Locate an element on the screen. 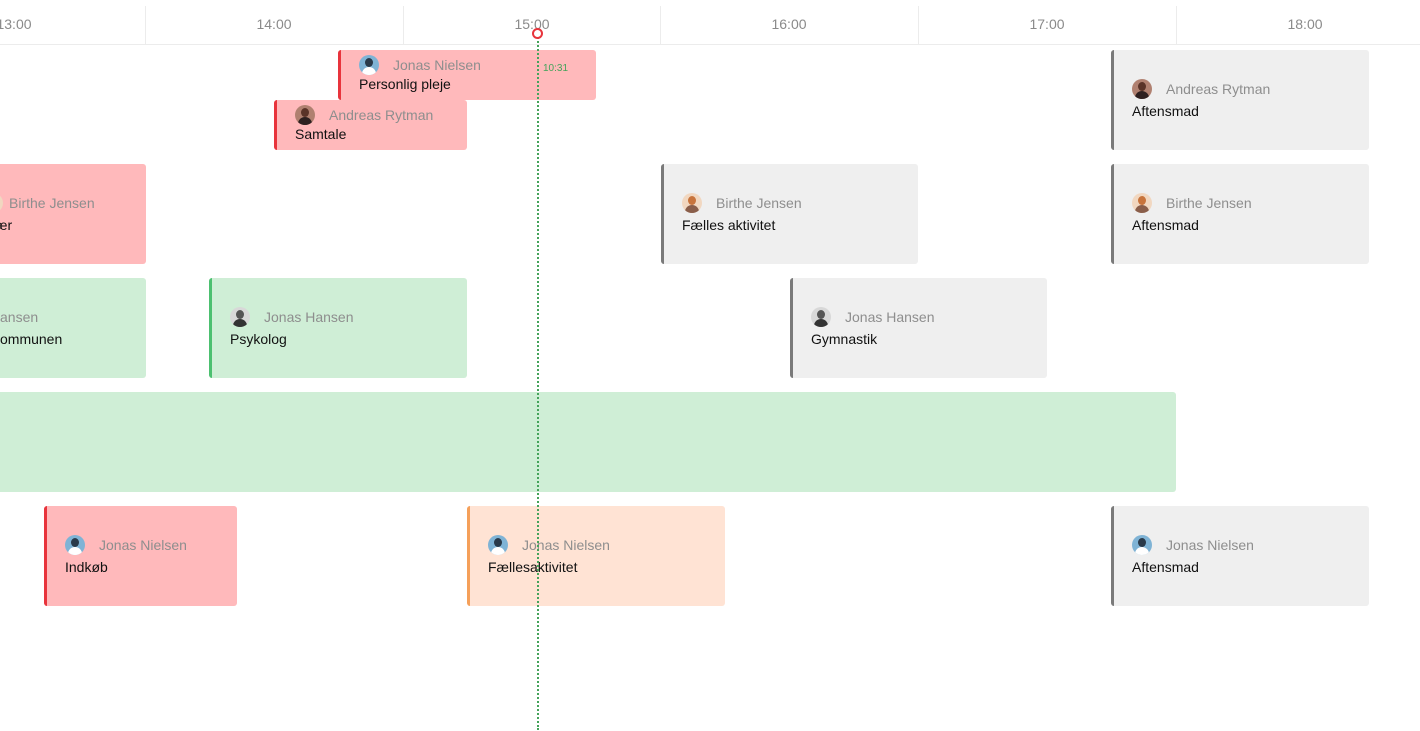  hour-label: 16:00 is located at coordinates (789, 24).